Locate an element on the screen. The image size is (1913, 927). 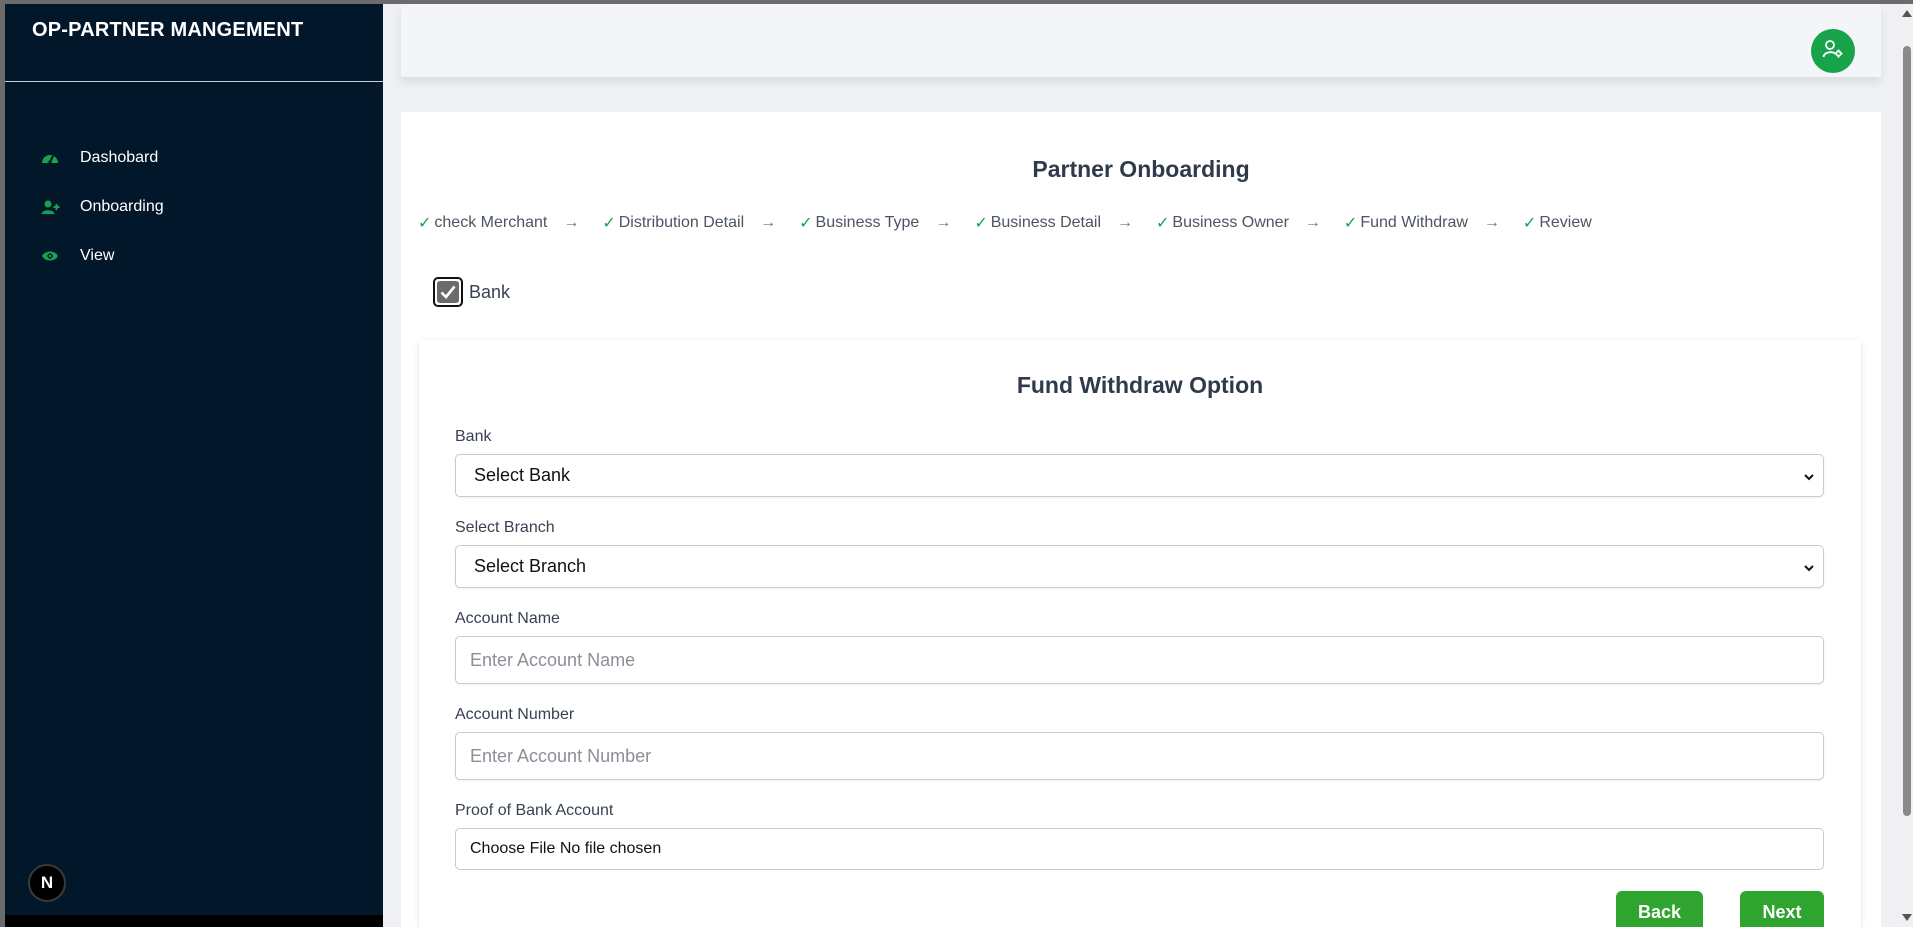
branch-select: Select Branch is located at coordinates (1139, 566).